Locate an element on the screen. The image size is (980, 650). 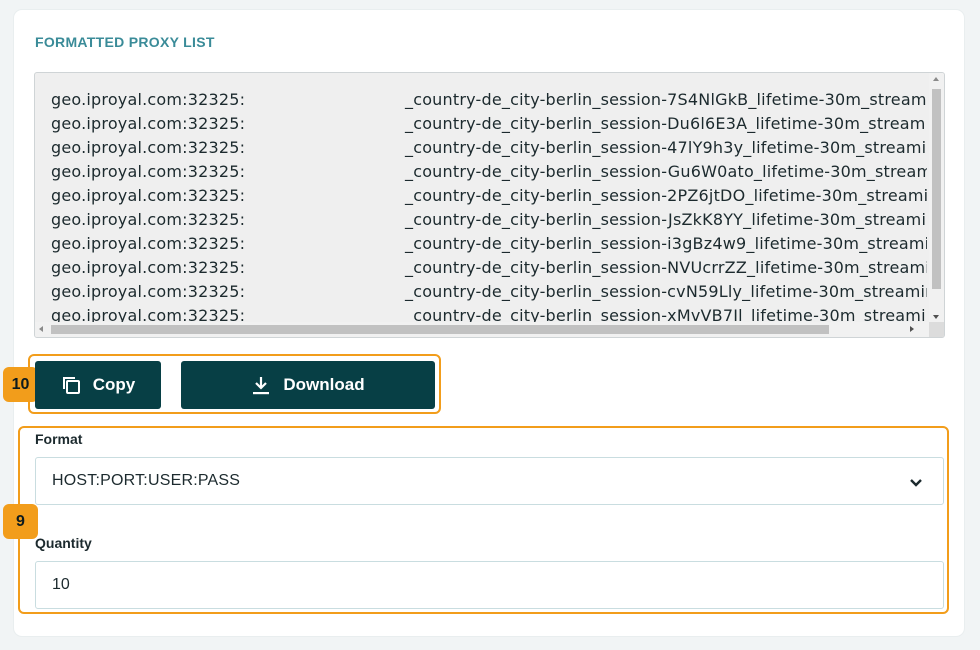
step-badge-10: 10 is located at coordinates (20, 384).